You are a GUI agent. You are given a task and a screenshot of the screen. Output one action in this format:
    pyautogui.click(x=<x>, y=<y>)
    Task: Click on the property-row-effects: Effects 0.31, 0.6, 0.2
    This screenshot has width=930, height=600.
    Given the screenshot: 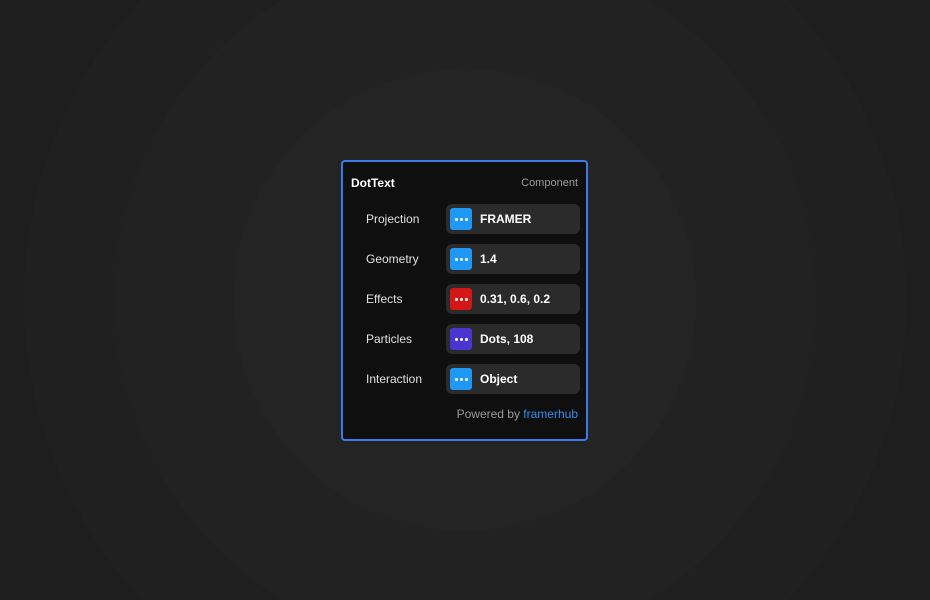 What is the action you would take?
    pyautogui.click(x=464, y=299)
    